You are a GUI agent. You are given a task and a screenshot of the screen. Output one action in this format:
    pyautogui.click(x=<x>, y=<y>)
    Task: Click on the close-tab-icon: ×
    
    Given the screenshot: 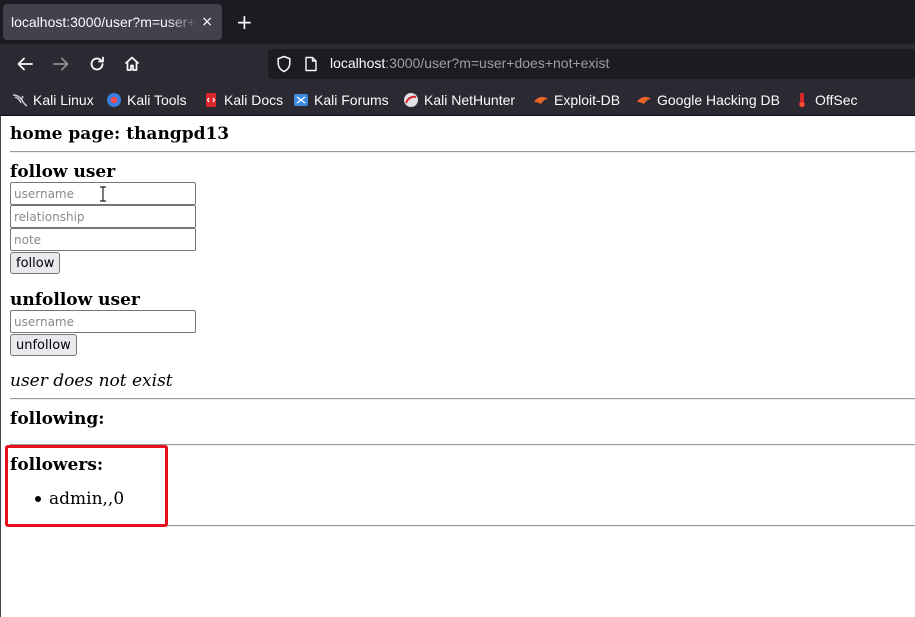 What is the action you would take?
    pyautogui.click(x=207, y=22)
    